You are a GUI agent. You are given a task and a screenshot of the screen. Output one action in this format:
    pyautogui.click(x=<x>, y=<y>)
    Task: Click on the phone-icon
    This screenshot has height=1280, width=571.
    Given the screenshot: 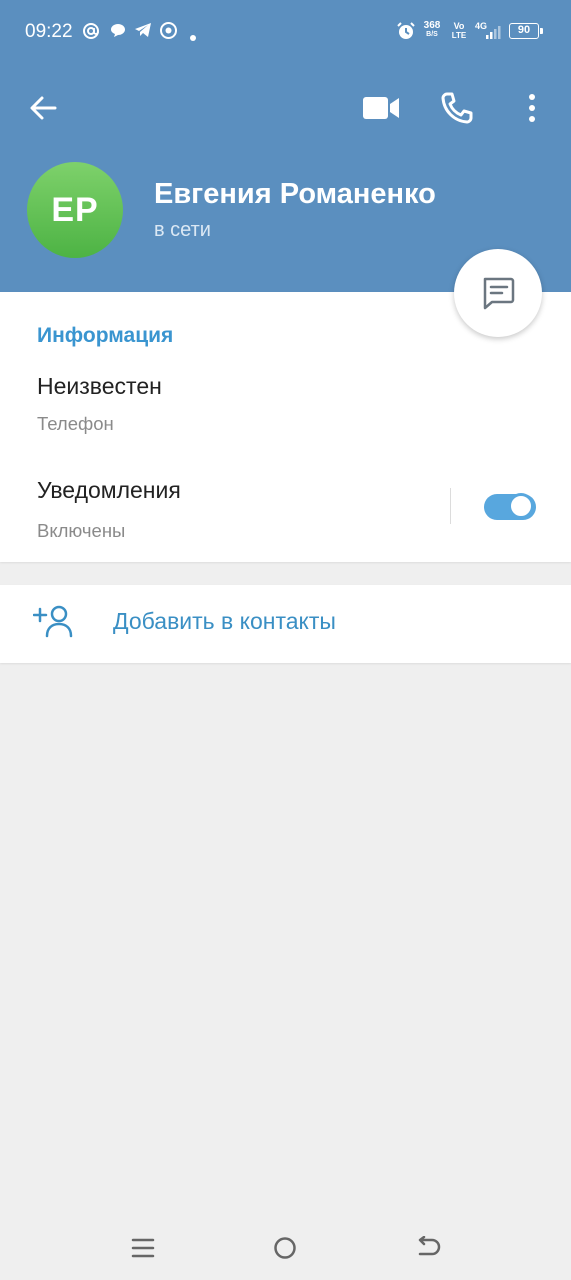 What is the action you would take?
    pyautogui.click(x=457, y=108)
    